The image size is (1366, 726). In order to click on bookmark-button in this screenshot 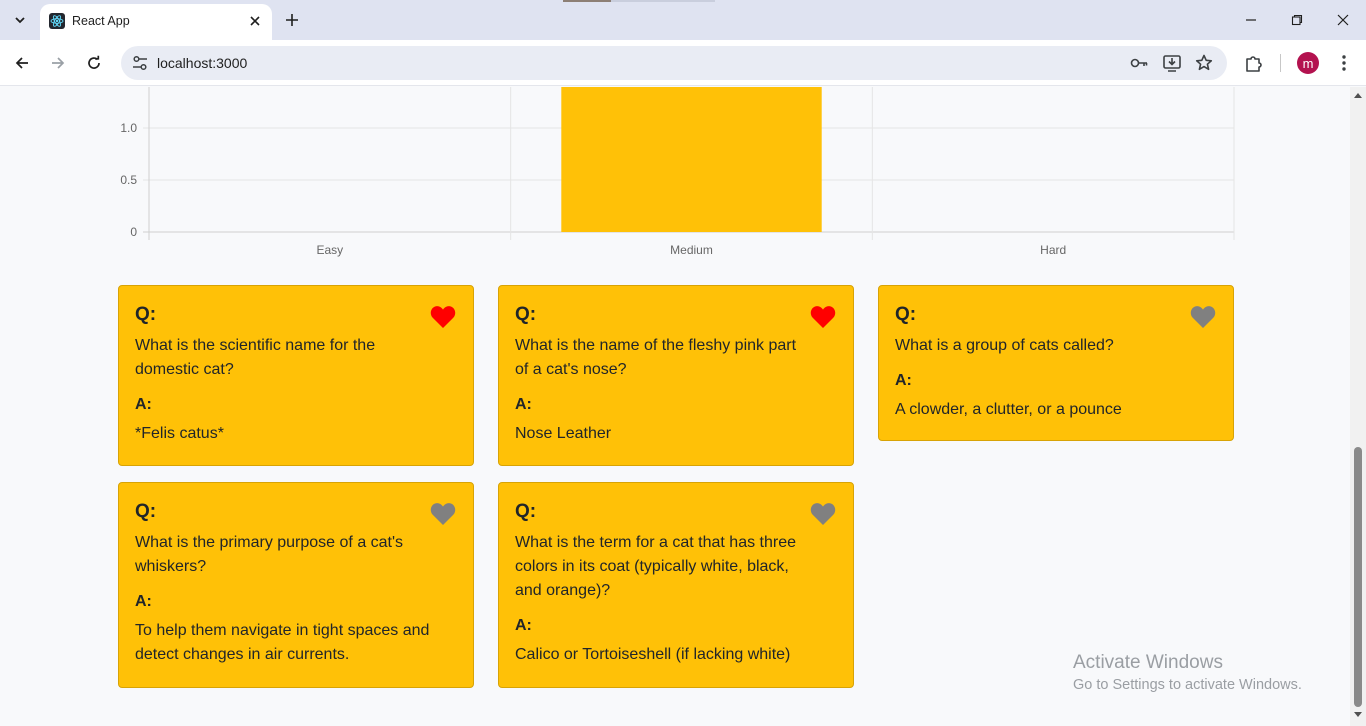, I will do `click(1204, 63)`.